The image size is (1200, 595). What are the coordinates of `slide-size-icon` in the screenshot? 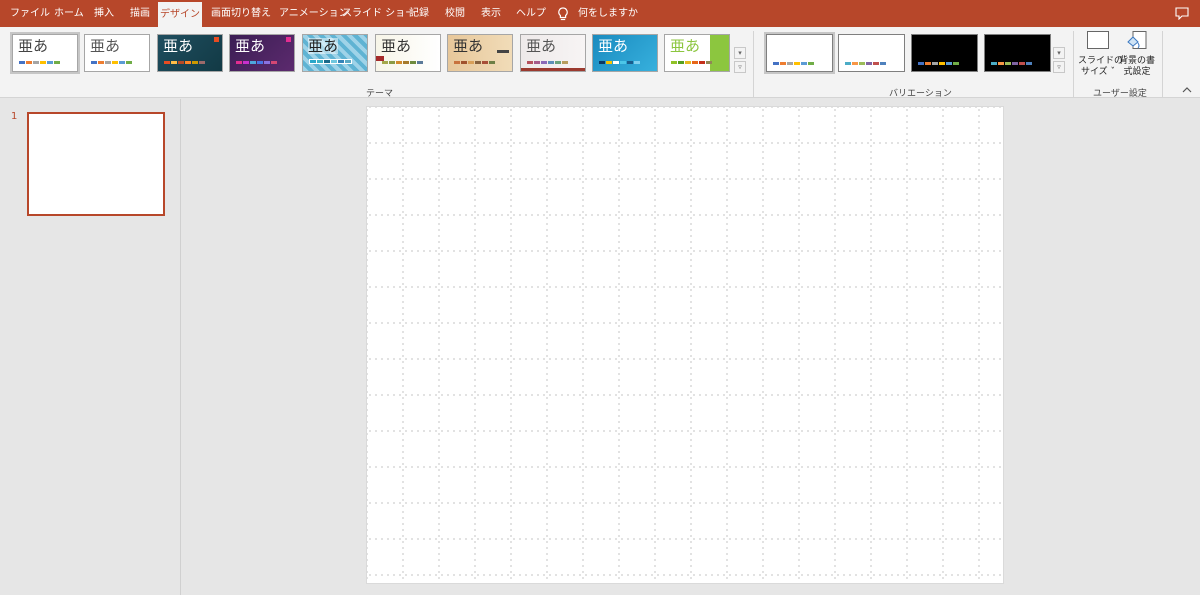 It's located at (1098, 40).